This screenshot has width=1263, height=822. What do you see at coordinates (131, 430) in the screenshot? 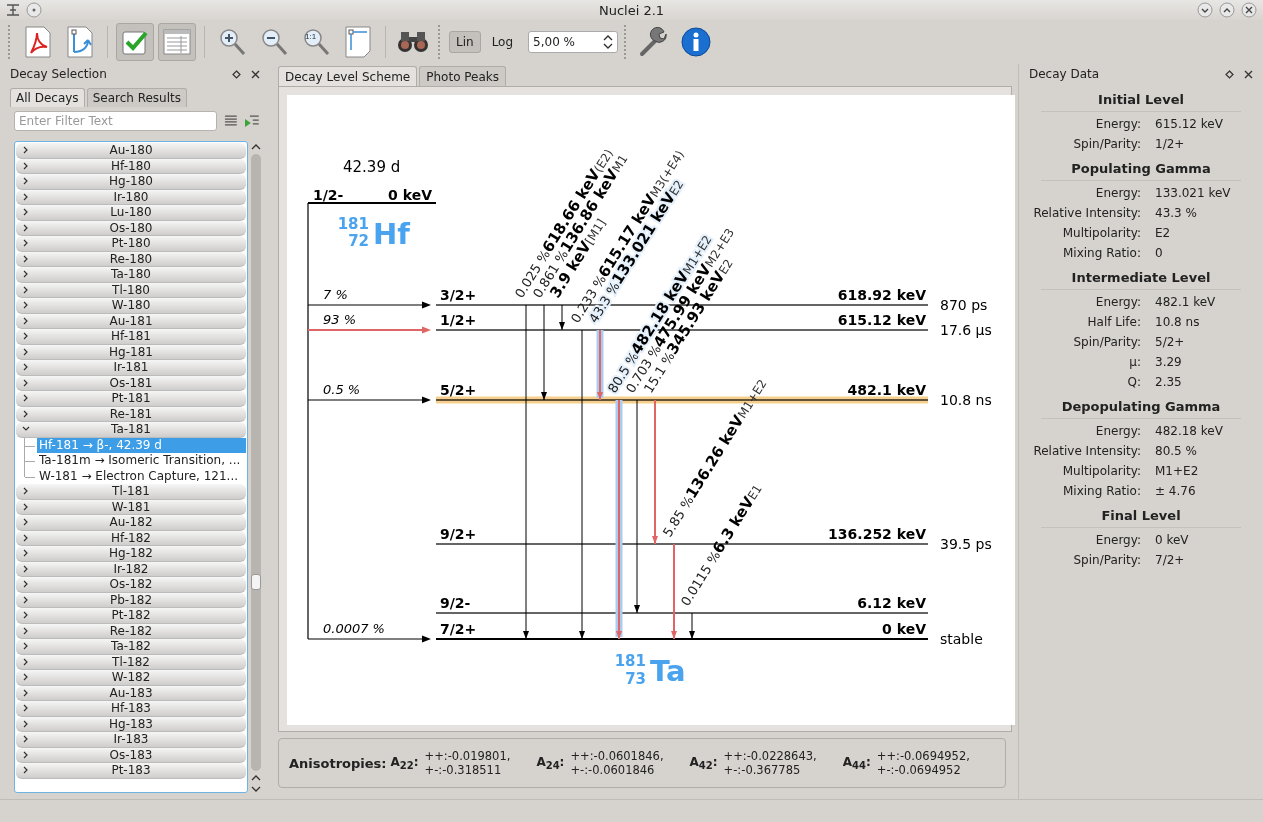
I see `tree-item: Ta-181` at bounding box center [131, 430].